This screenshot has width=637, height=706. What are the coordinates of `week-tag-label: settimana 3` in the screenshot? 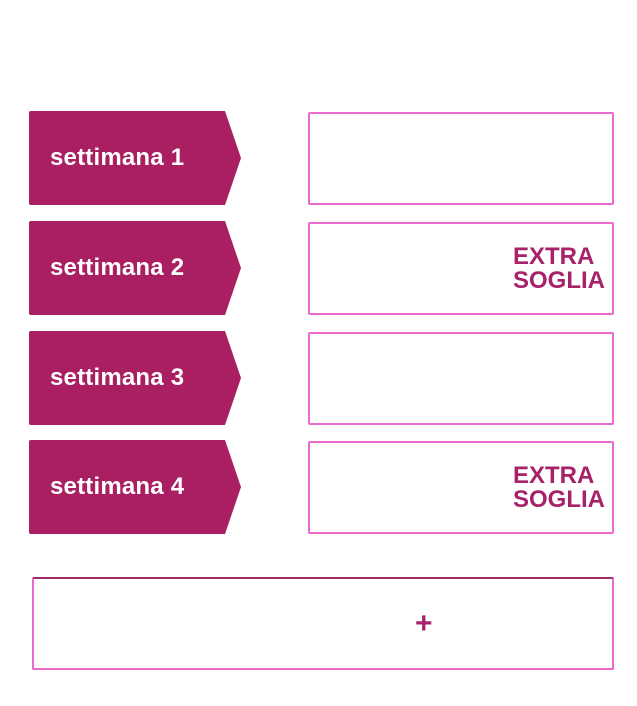 It's located at (117, 377).